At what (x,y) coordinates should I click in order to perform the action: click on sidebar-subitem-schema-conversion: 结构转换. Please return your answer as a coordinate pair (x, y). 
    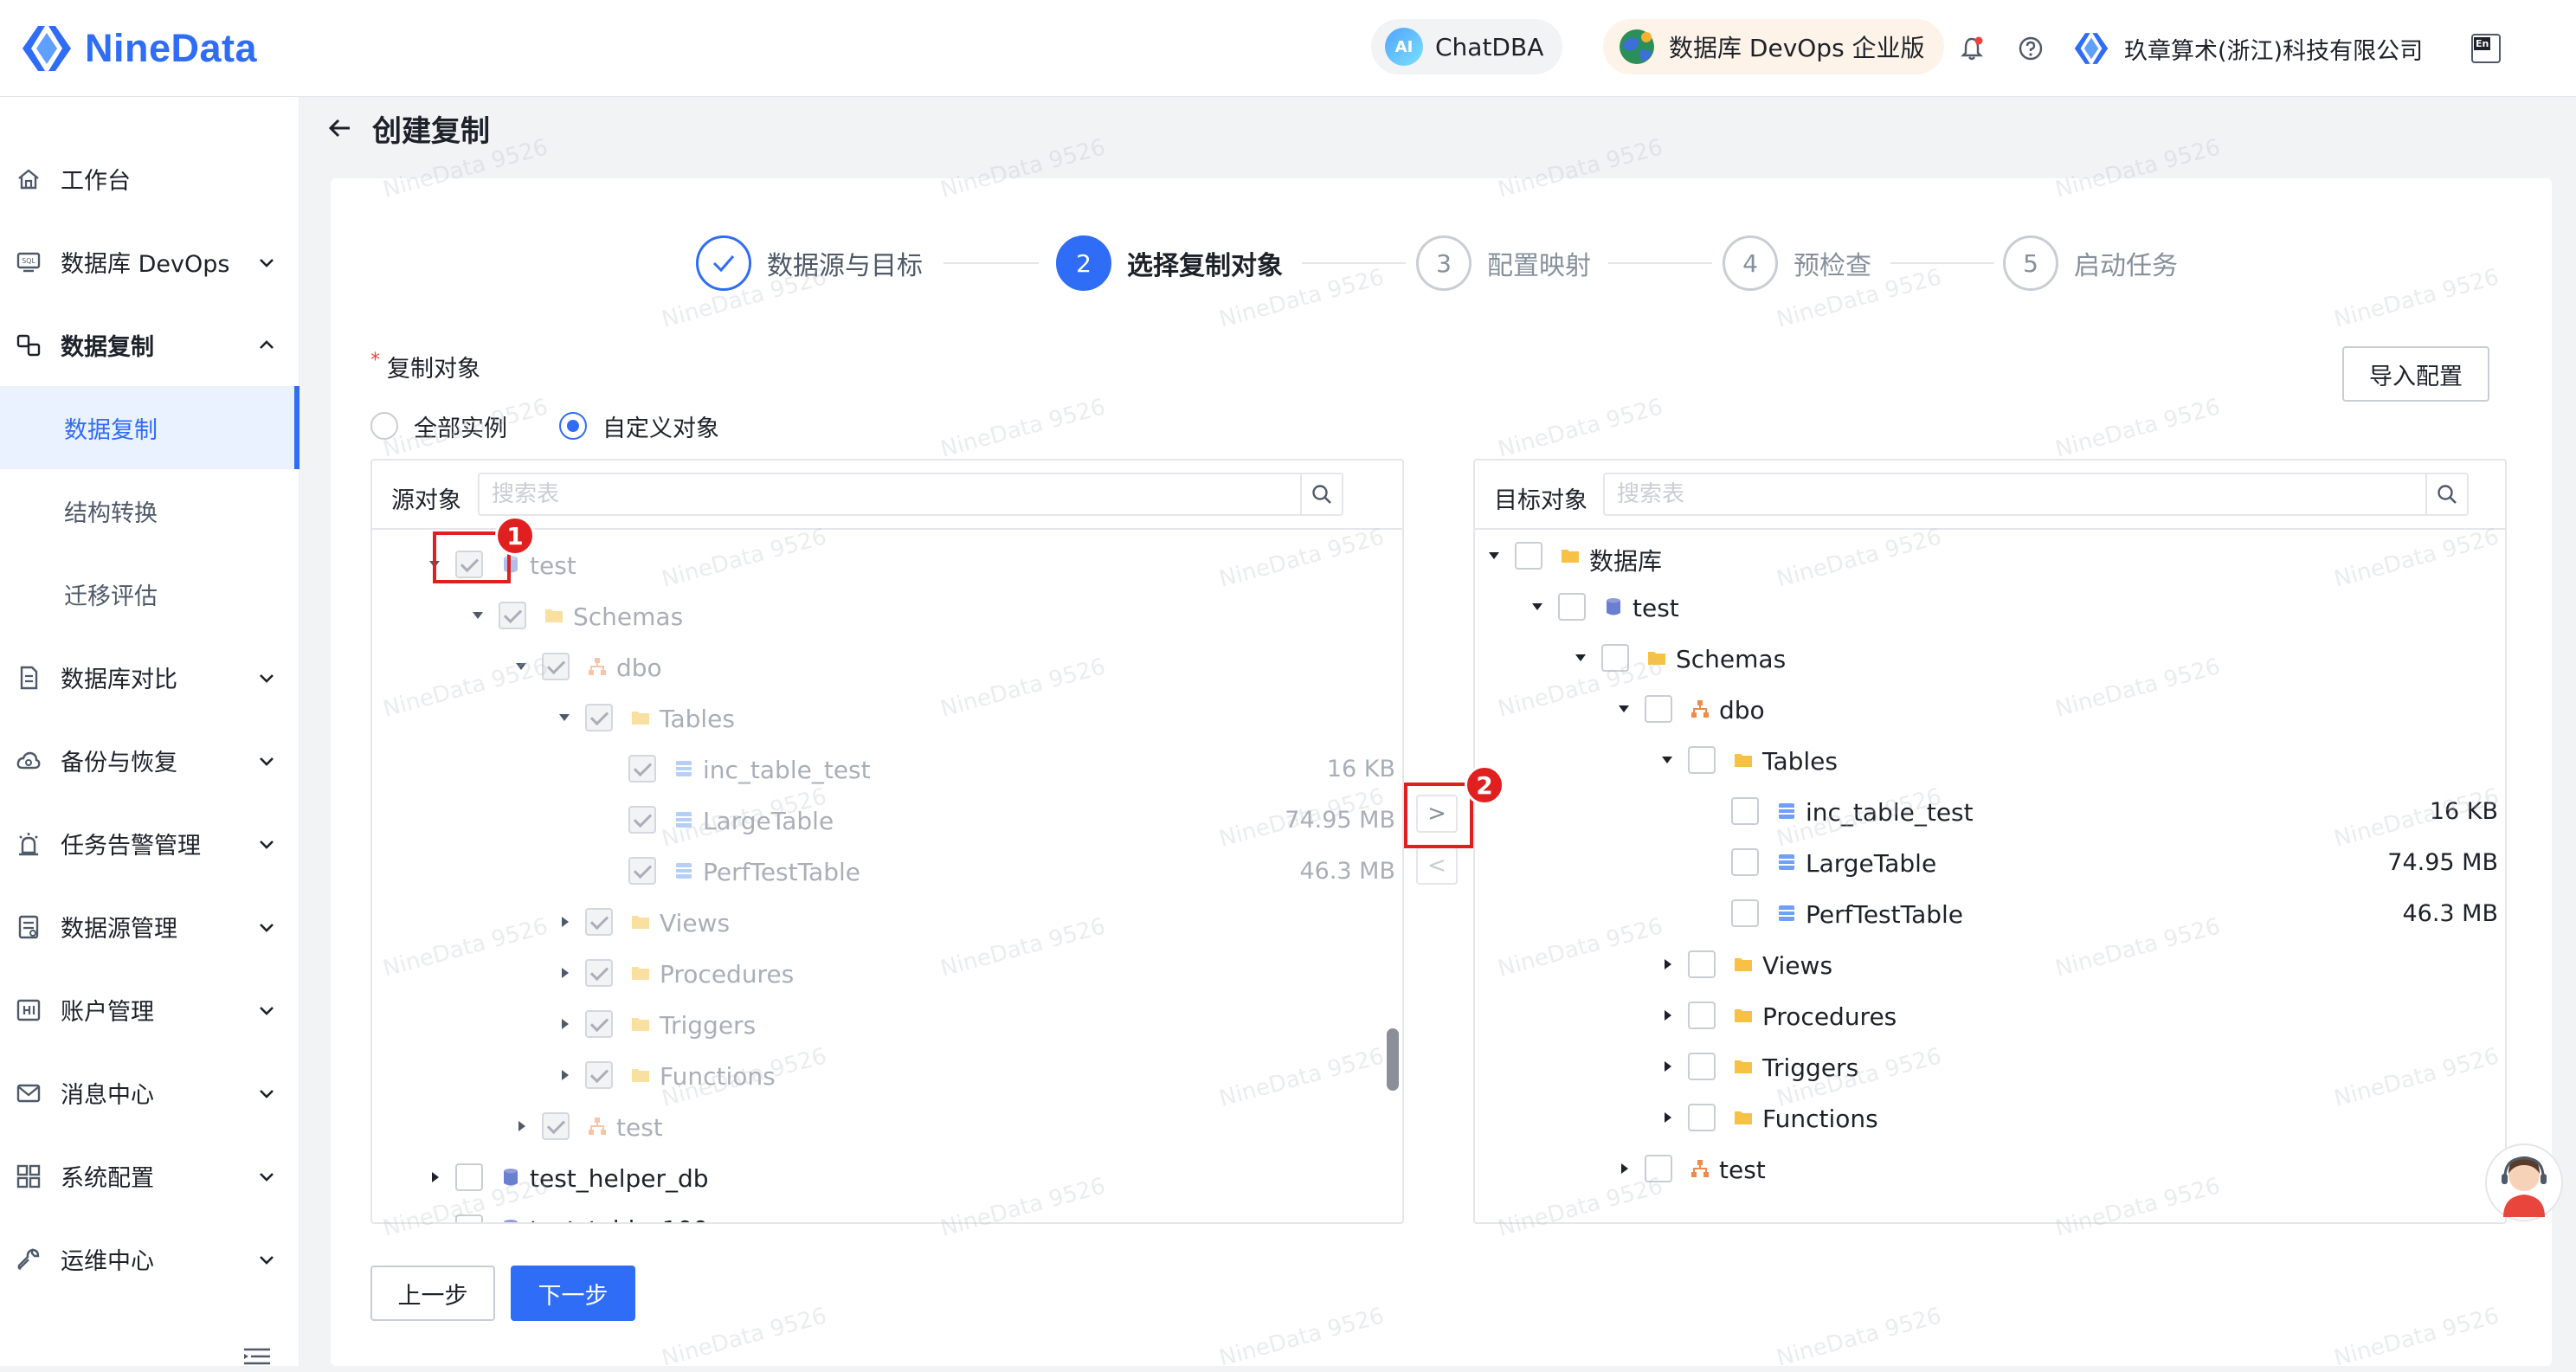
    Looking at the image, I should click on (149, 510).